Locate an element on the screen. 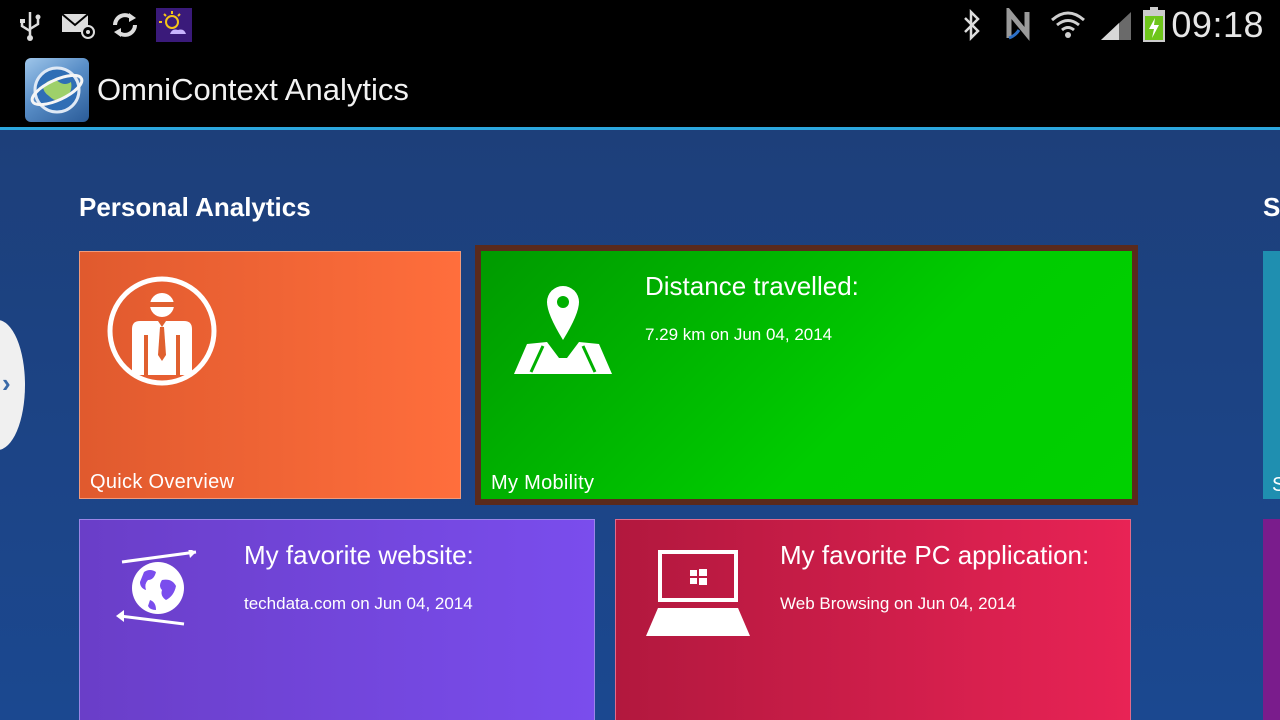 The image size is (1280, 720). app-bar: OmniContext Analytics is located at coordinates (640, 90).